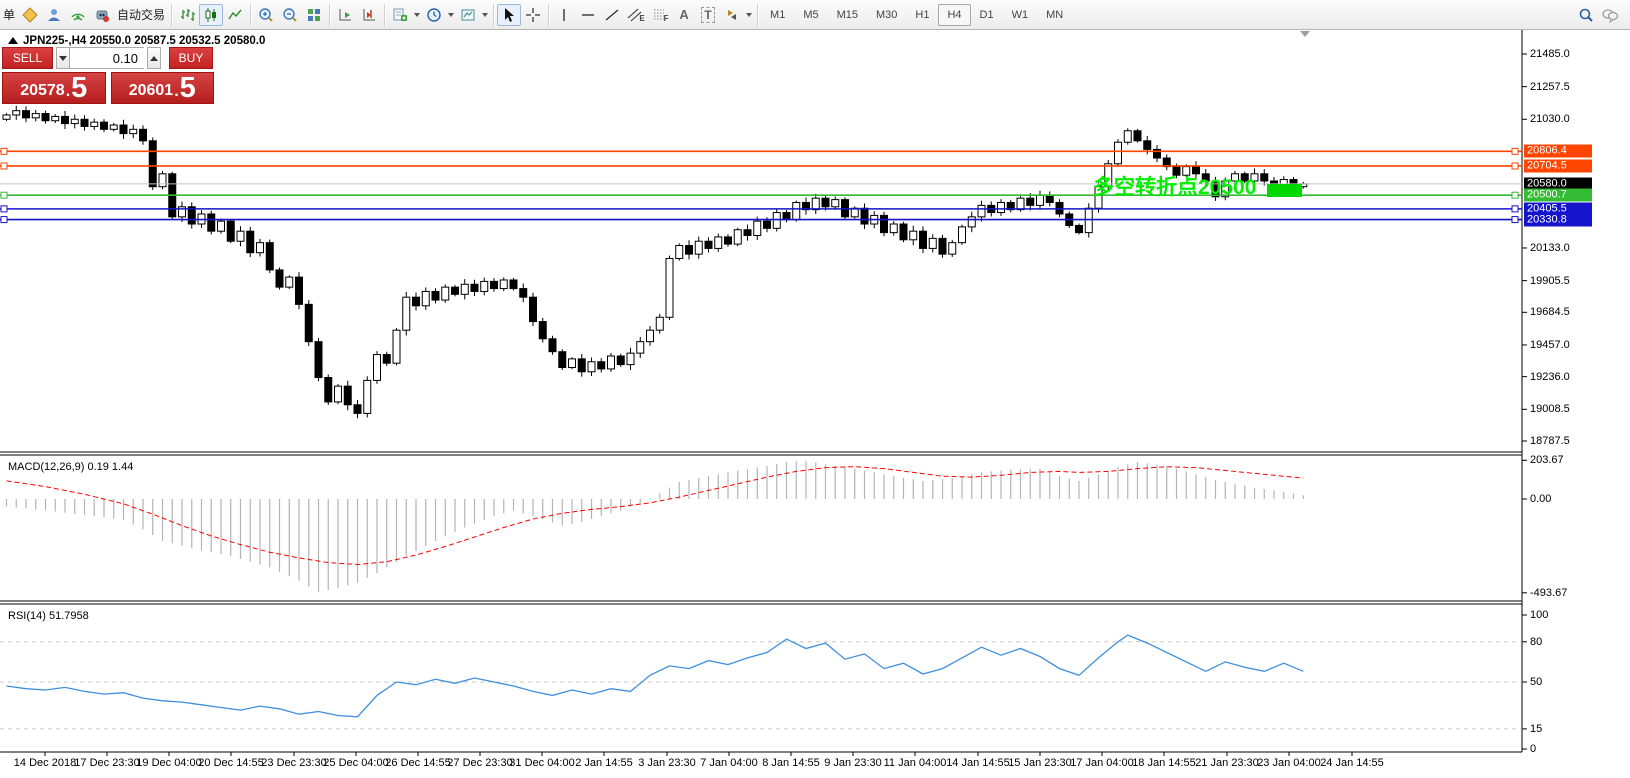 The image size is (1630, 778). What do you see at coordinates (13, 40) in the screenshot?
I see `window-collapse-icon` at bounding box center [13, 40].